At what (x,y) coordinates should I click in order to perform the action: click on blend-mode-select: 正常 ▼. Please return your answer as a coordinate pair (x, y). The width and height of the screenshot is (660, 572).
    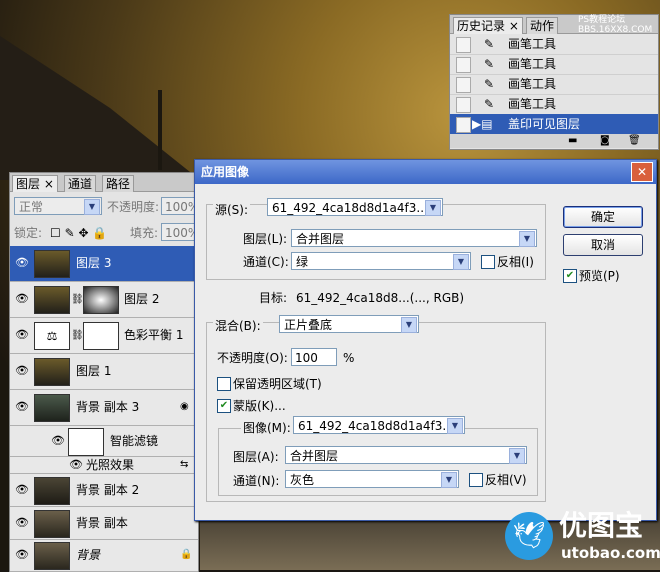
    Looking at the image, I should click on (58, 206).